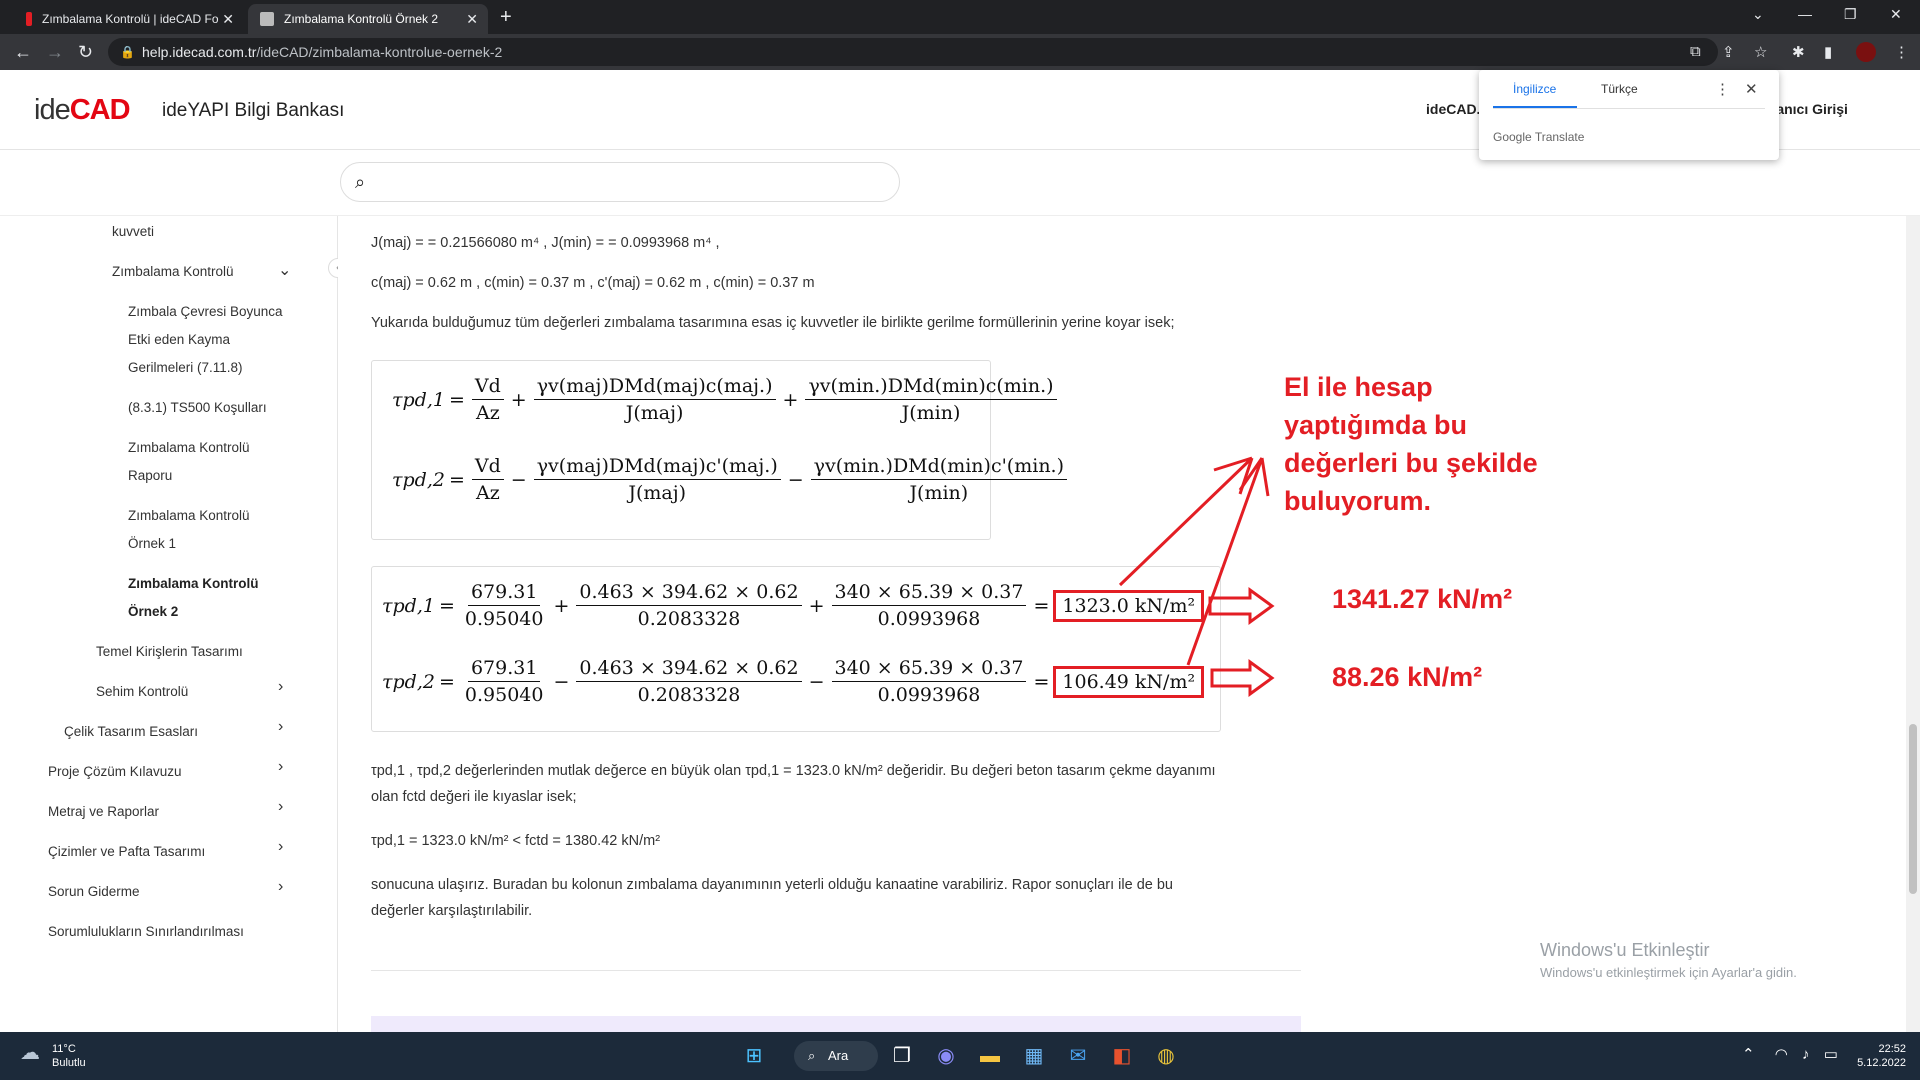 Image resolution: width=1920 pixels, height=1080 pixels. What do you see at coordinates (153, 612) in the screenshot?
I see `sidebar-item-active: Örnek 2` at bounding box center [153, 612].